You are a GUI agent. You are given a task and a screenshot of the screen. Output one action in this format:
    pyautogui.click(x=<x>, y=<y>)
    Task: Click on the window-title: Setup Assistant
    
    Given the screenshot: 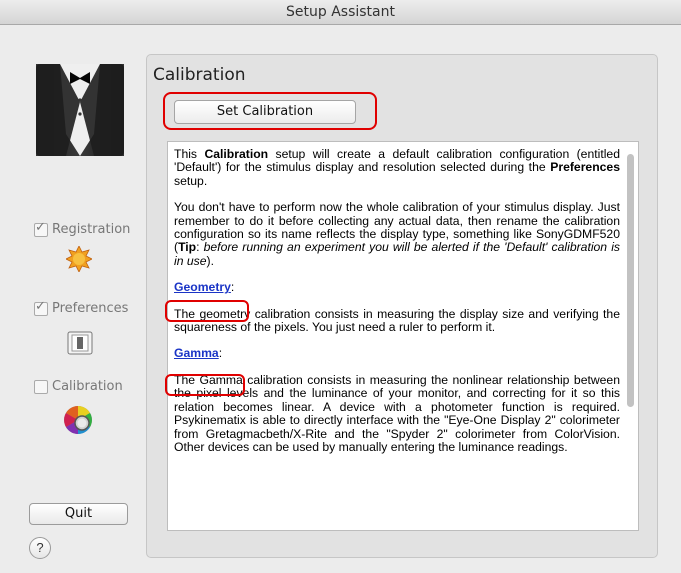 What is the action you would take?
    pyautogui.click(x=340, y=12)
    